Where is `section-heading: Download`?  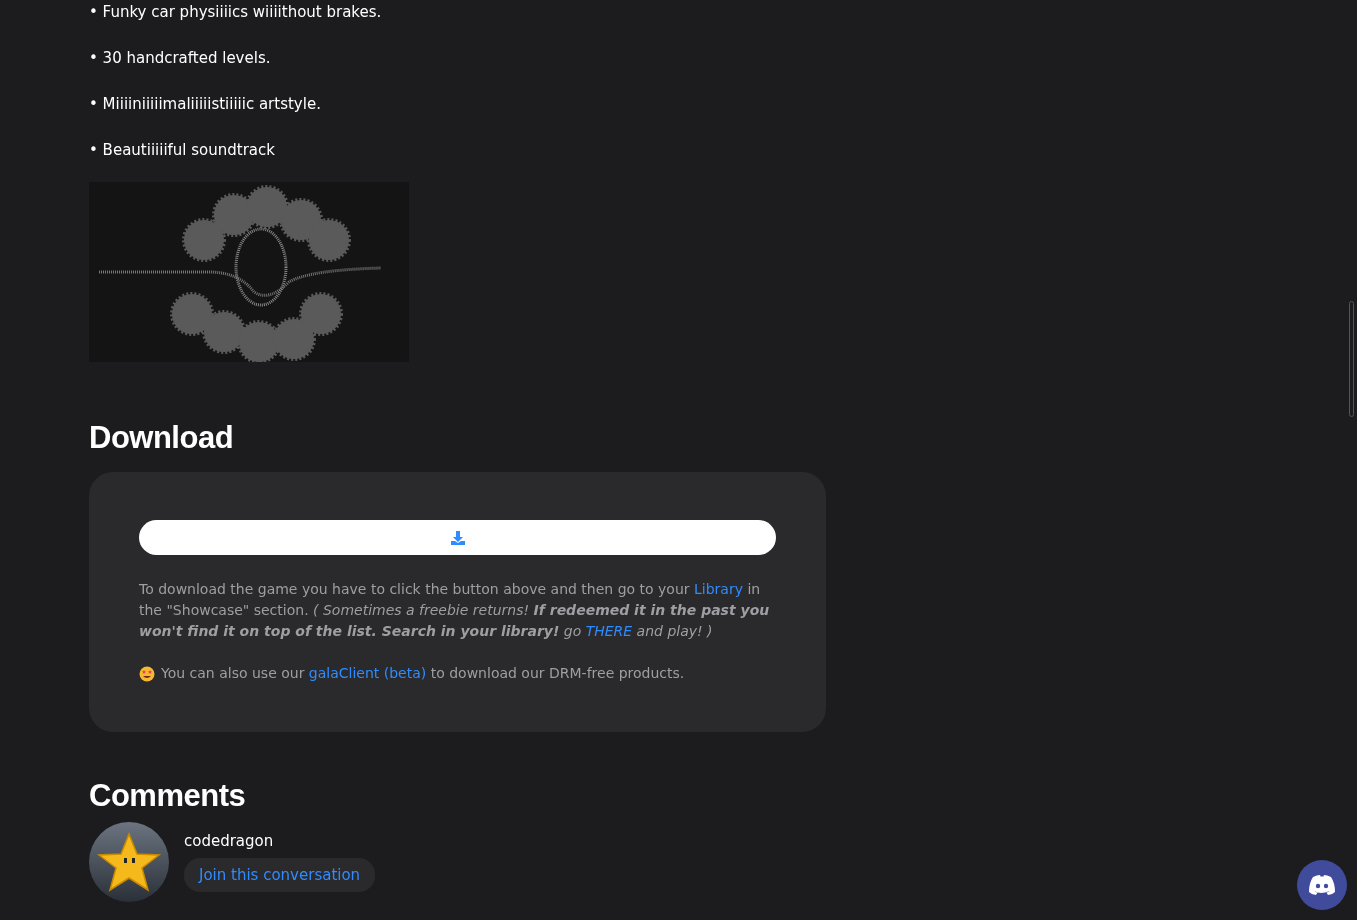
section-heading: Download is located at coordinates (162, 438).